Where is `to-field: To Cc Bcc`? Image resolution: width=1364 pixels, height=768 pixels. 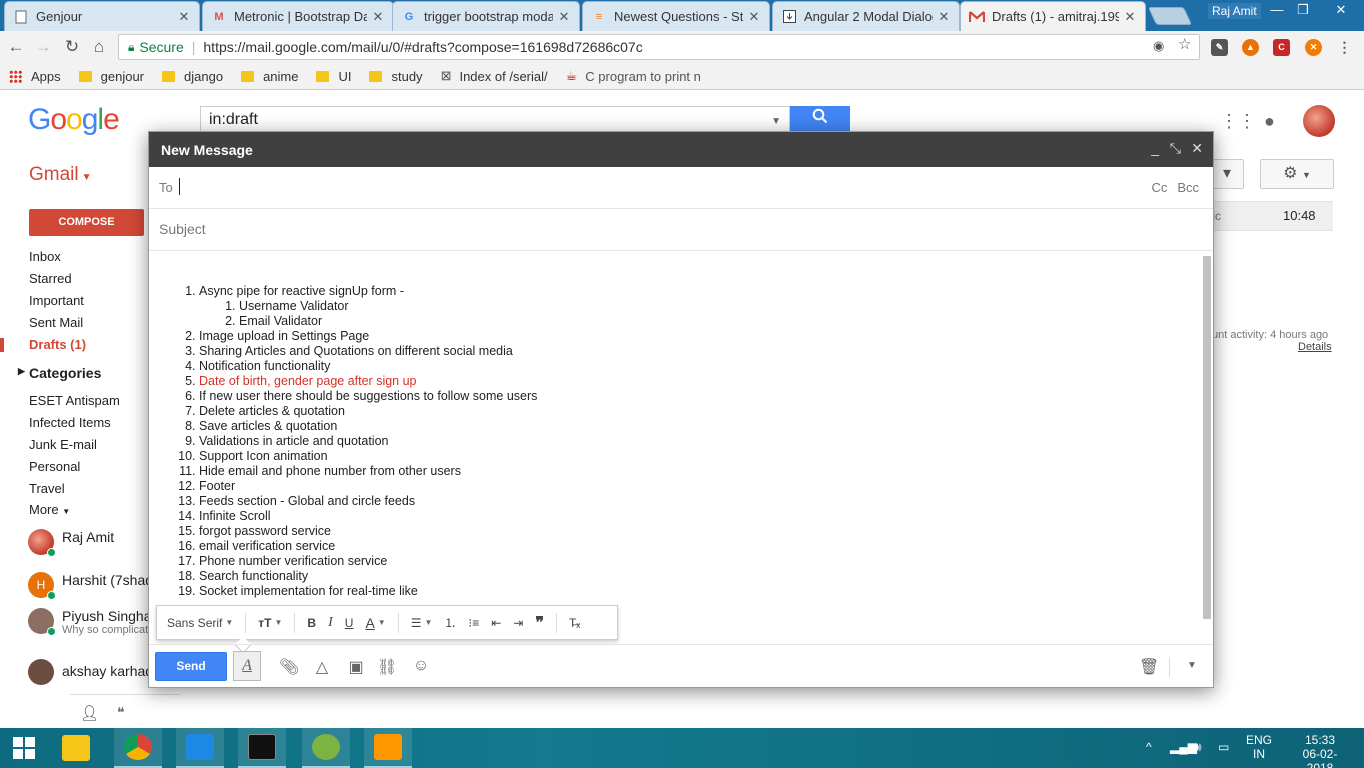
to-field: To Cc Bcc is located at coordinates (681, 188).